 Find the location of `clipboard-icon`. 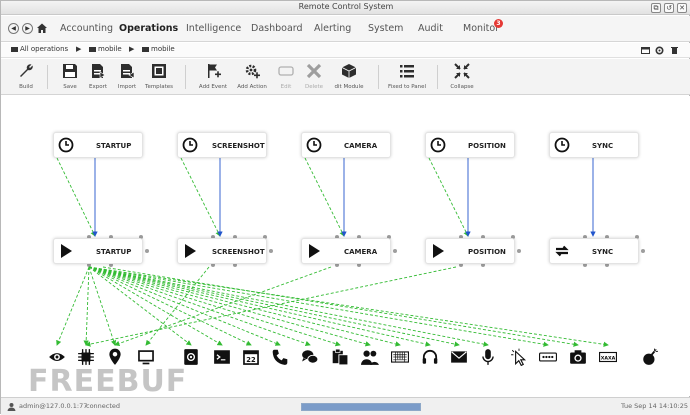

clipboard-icon is located at coordinates (340, 357).